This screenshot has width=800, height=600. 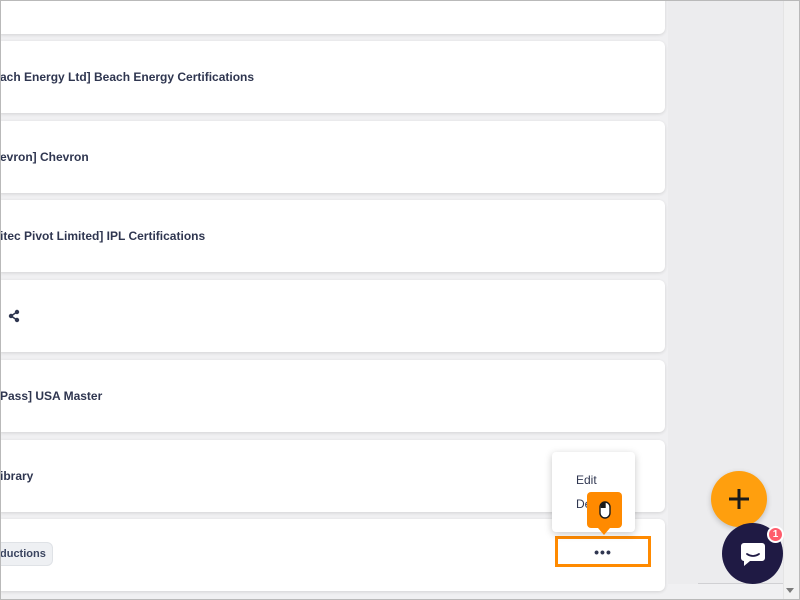 What do you see at coordinates (332, 396) in the screenshot?
I see `list-item: Pass] USA Master` at bounding box center [332, 396].